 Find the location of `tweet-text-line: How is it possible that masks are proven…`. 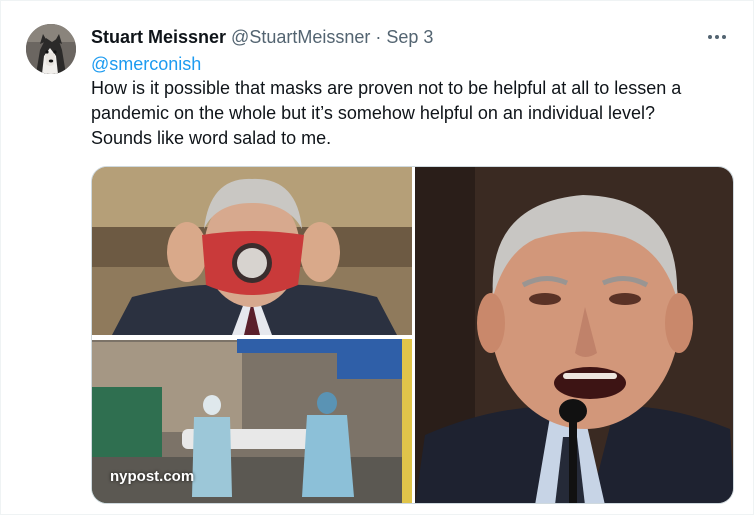

tweet-text-line: How is it possible that masks are proven… is located at coordinates (386, 88).